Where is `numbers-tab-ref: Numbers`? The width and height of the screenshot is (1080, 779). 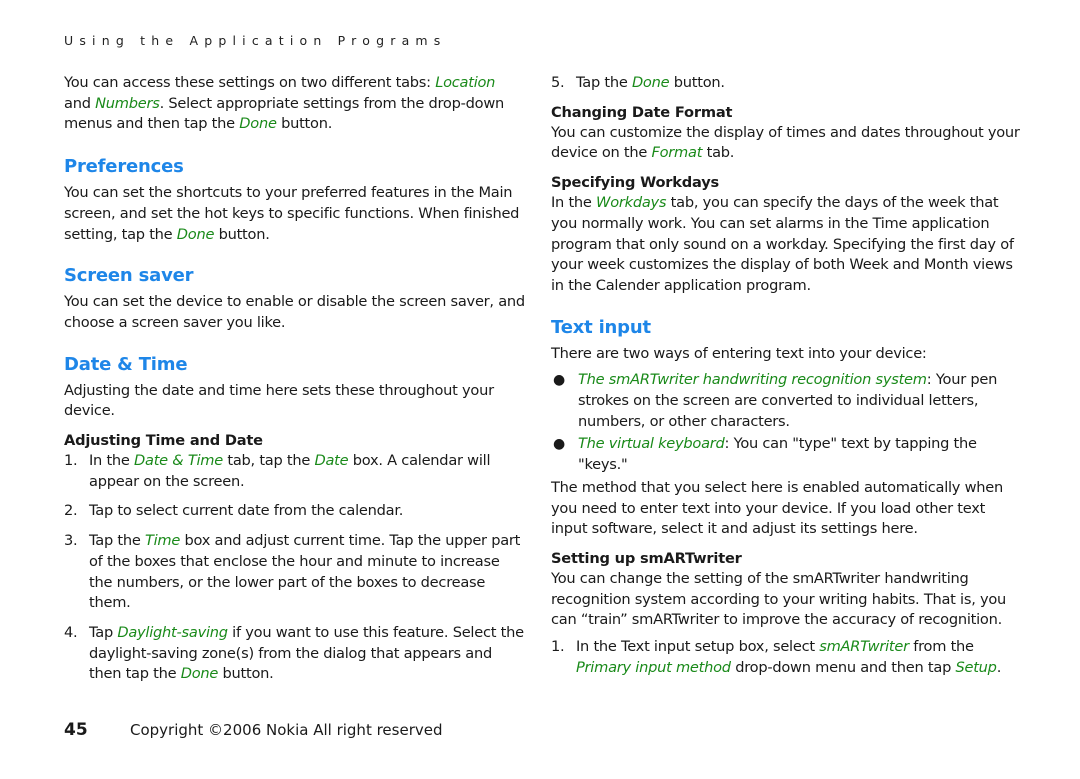
numbers-tab-ref: Numbers is located at coordinates (127, 103).